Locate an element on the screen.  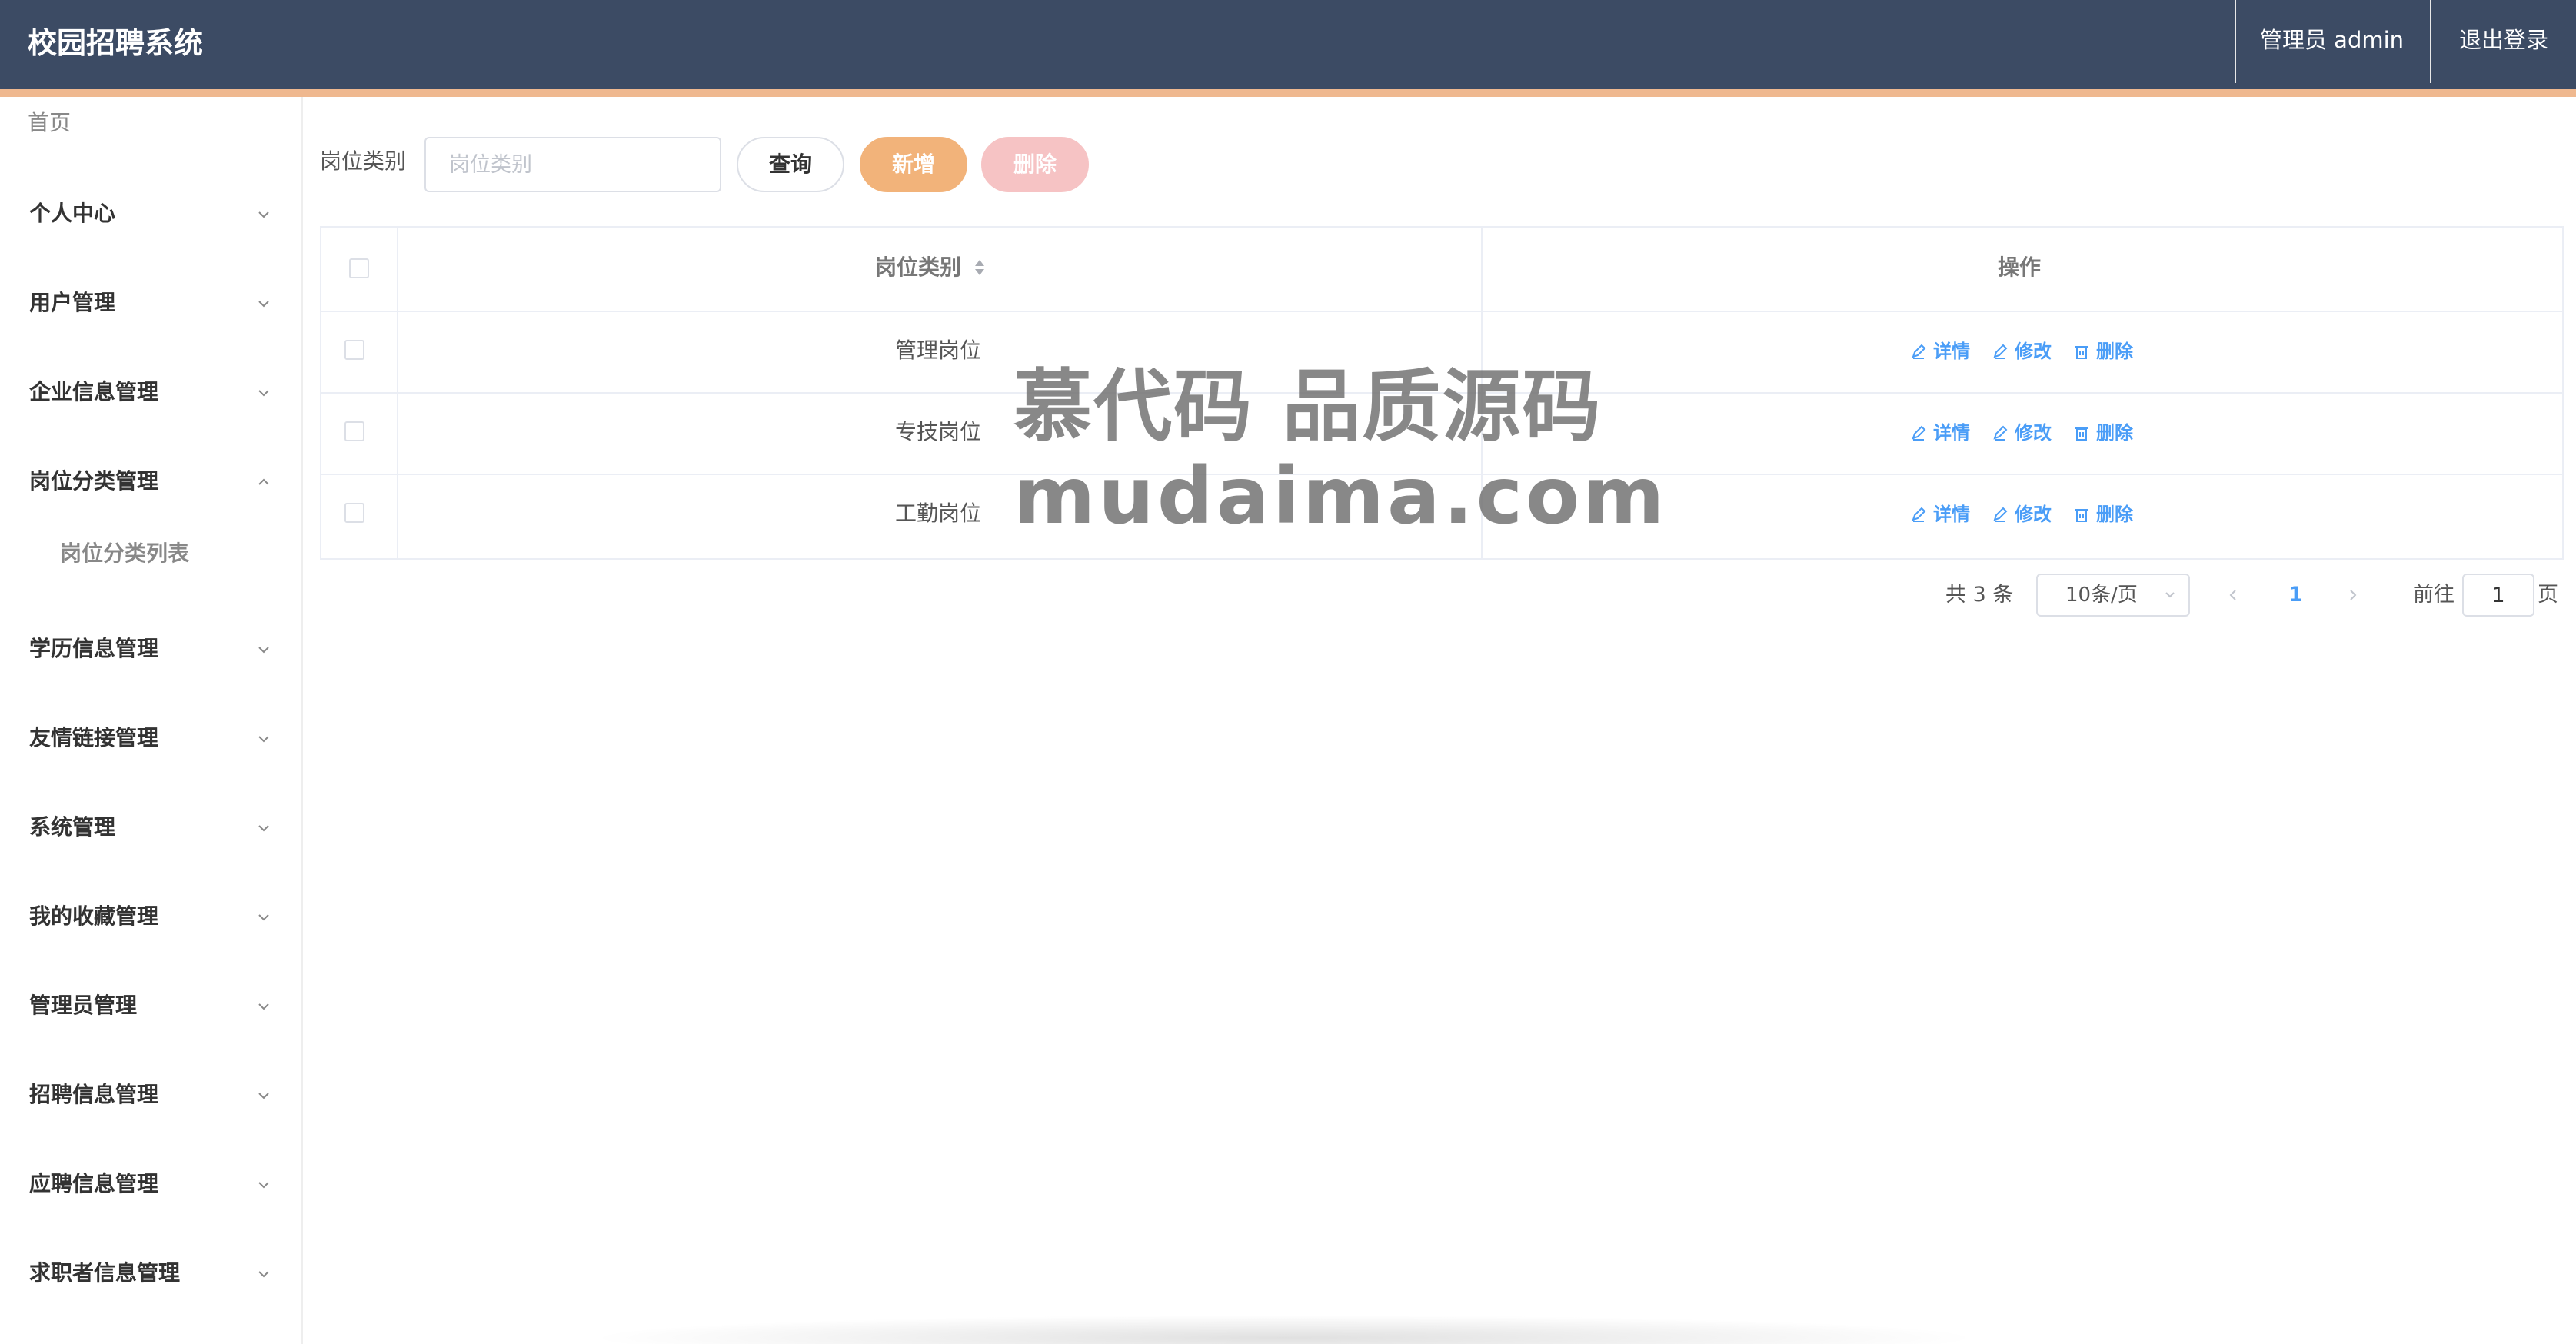
sidebar-item-company-info: 企业信息管理 is located at coordinates (151, 392).